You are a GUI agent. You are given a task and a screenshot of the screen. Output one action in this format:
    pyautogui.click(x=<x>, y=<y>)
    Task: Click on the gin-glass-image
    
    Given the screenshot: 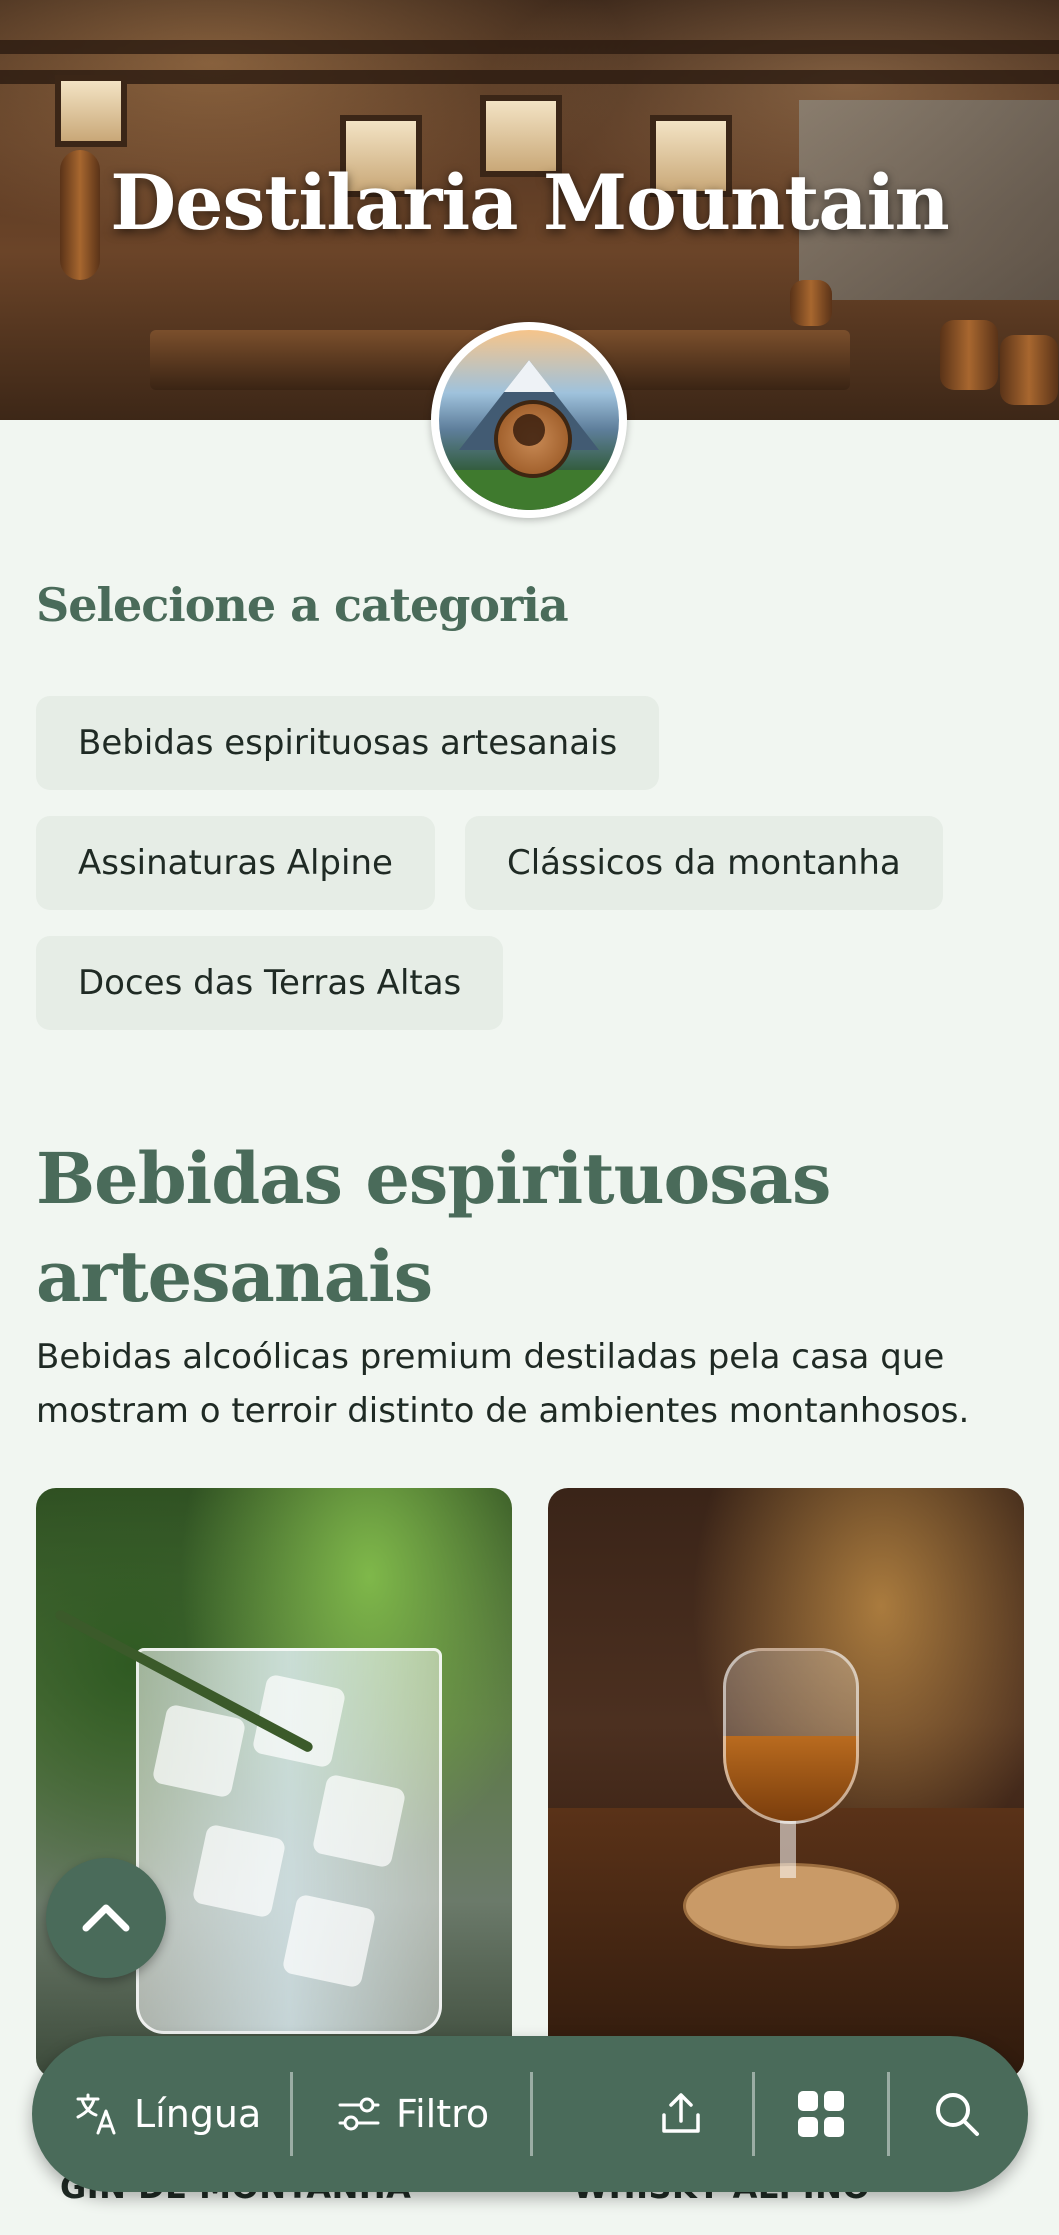 What is the action you would take?
    pyautogui.click(x=289, y=1841)
    